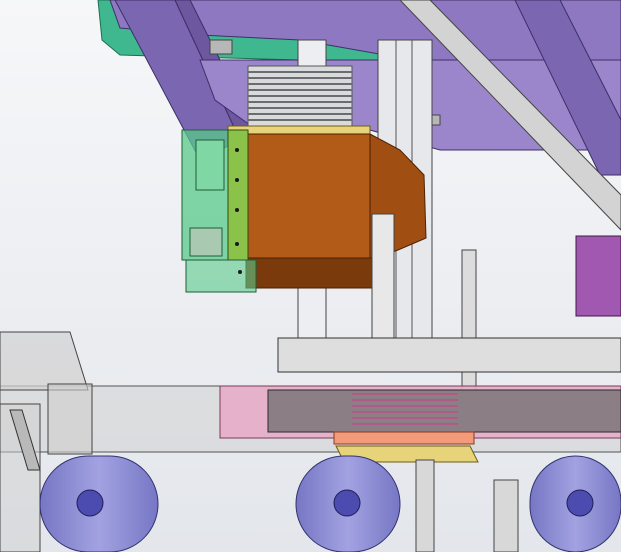 Image resolution: width=621 pixels, height=552 pixels. Describe the element at coordinates (308, 197) in the screenshot. I see `housing-front-face` at that location.